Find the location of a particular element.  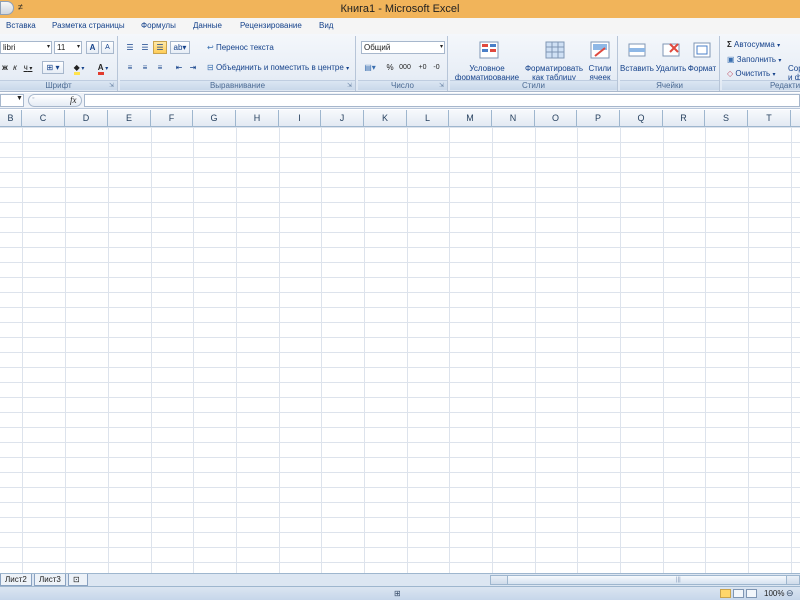

format-cells-label: Формат is located at coordinates (702, 68).